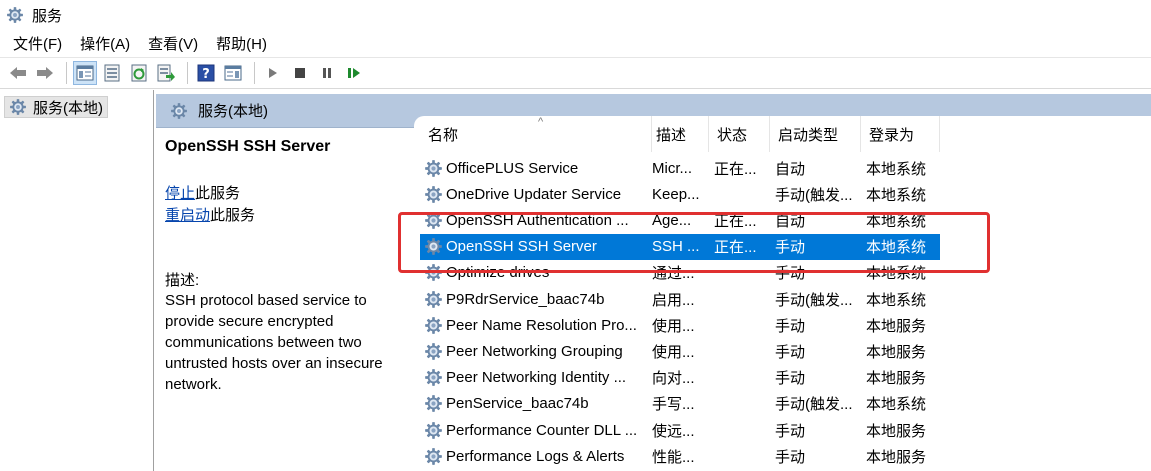 This screenshot has width=1151, height=471. I want to click on column-header-startup-type: 启动类型, so click(815, 134).